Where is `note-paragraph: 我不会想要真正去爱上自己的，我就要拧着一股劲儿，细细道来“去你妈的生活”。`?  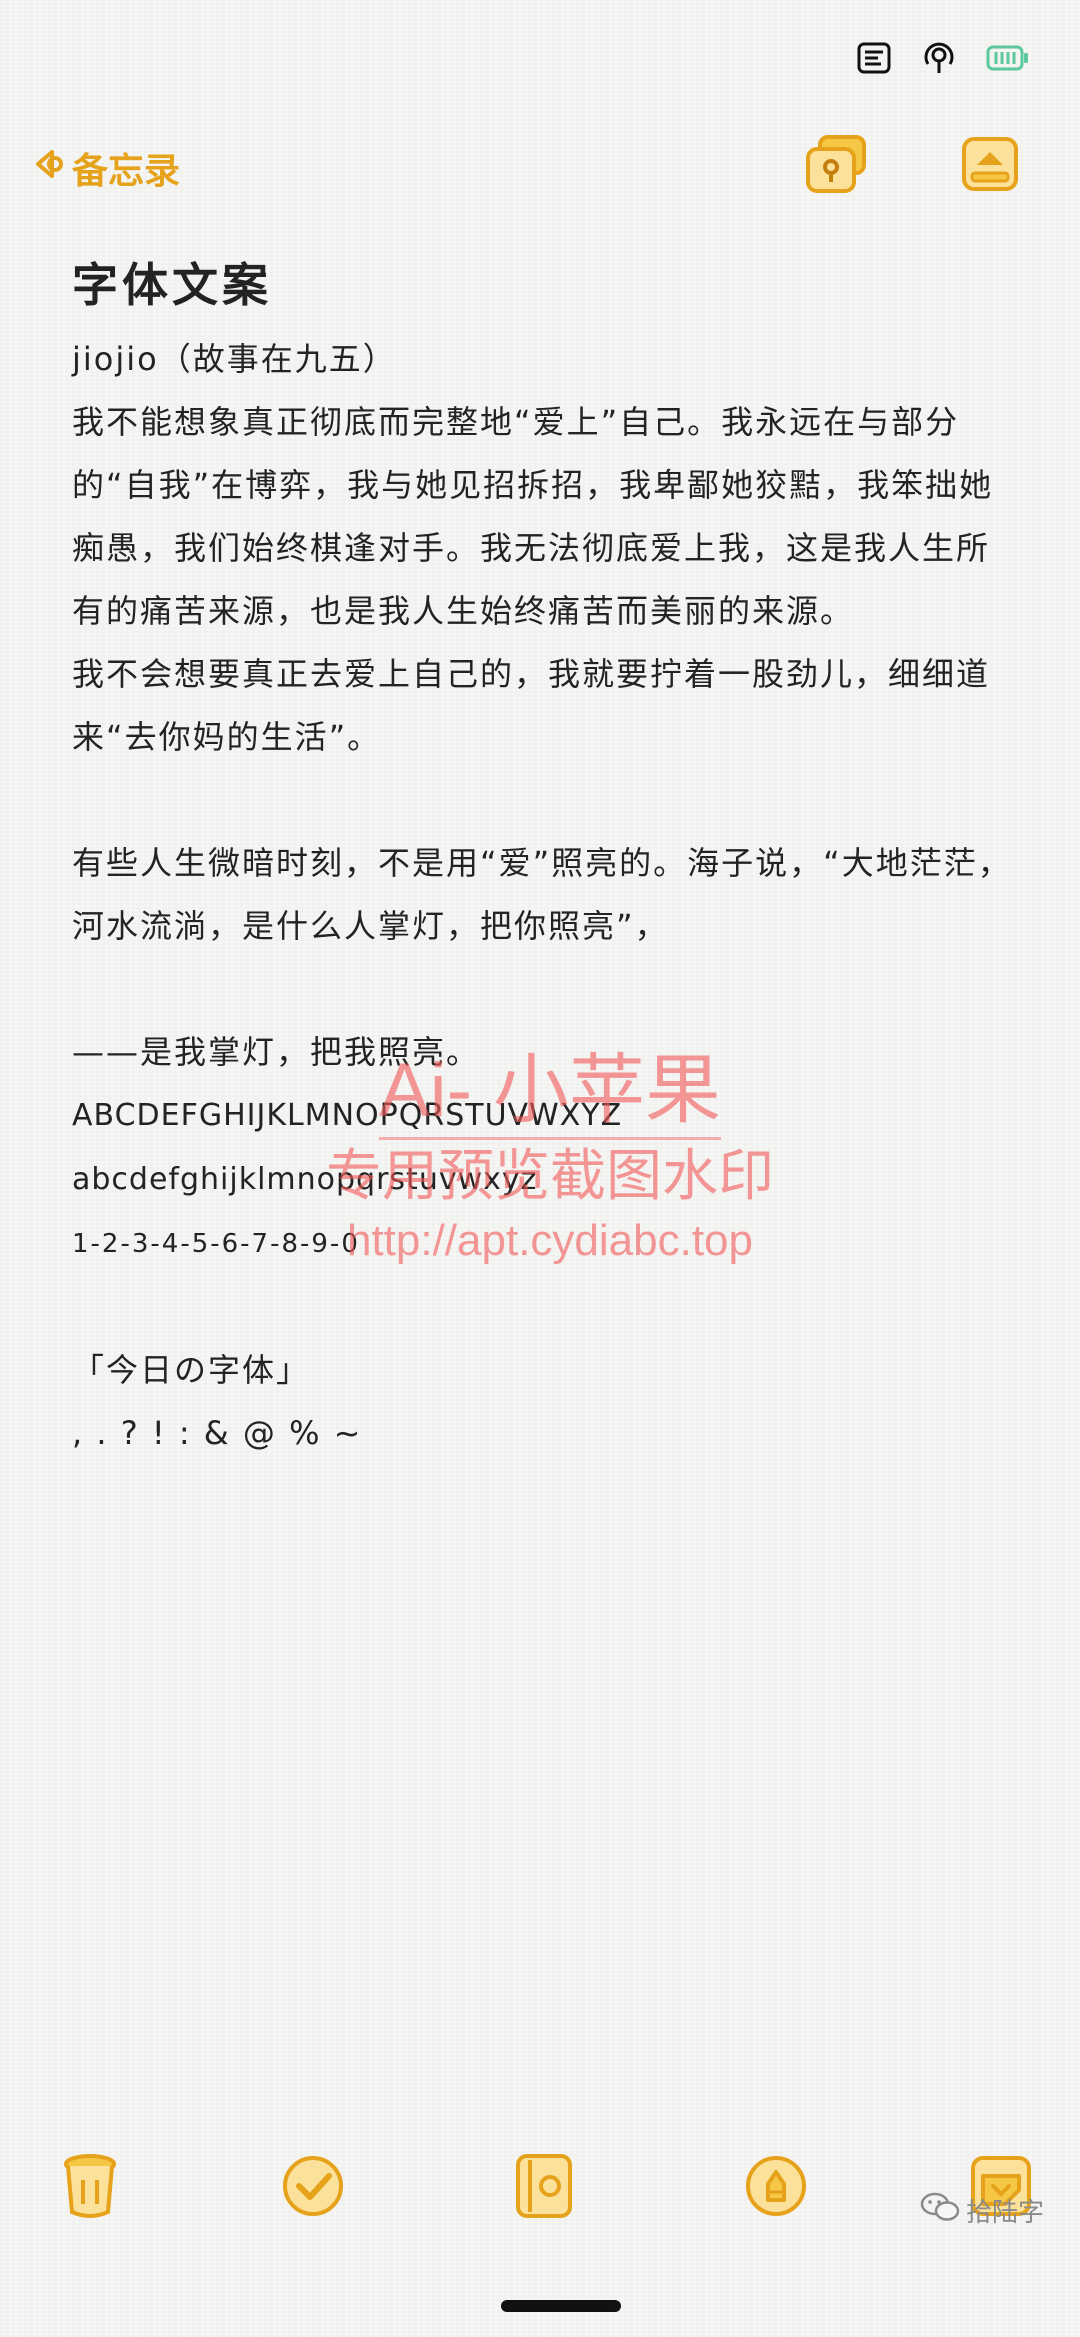
note-paragraph: 我不会想要真正去爱上自己的，我就要拧着一股劲儿，细细道来“去你妈的生活”。 is located at coordinates (531, 705).